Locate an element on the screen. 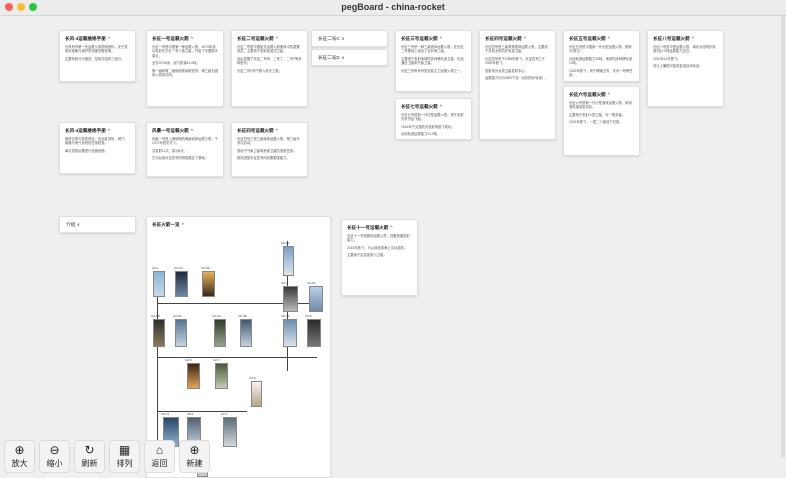 This screenshot has width=786, height=478. rocket-label: CZ-4C is located at coordinates (285, 316).